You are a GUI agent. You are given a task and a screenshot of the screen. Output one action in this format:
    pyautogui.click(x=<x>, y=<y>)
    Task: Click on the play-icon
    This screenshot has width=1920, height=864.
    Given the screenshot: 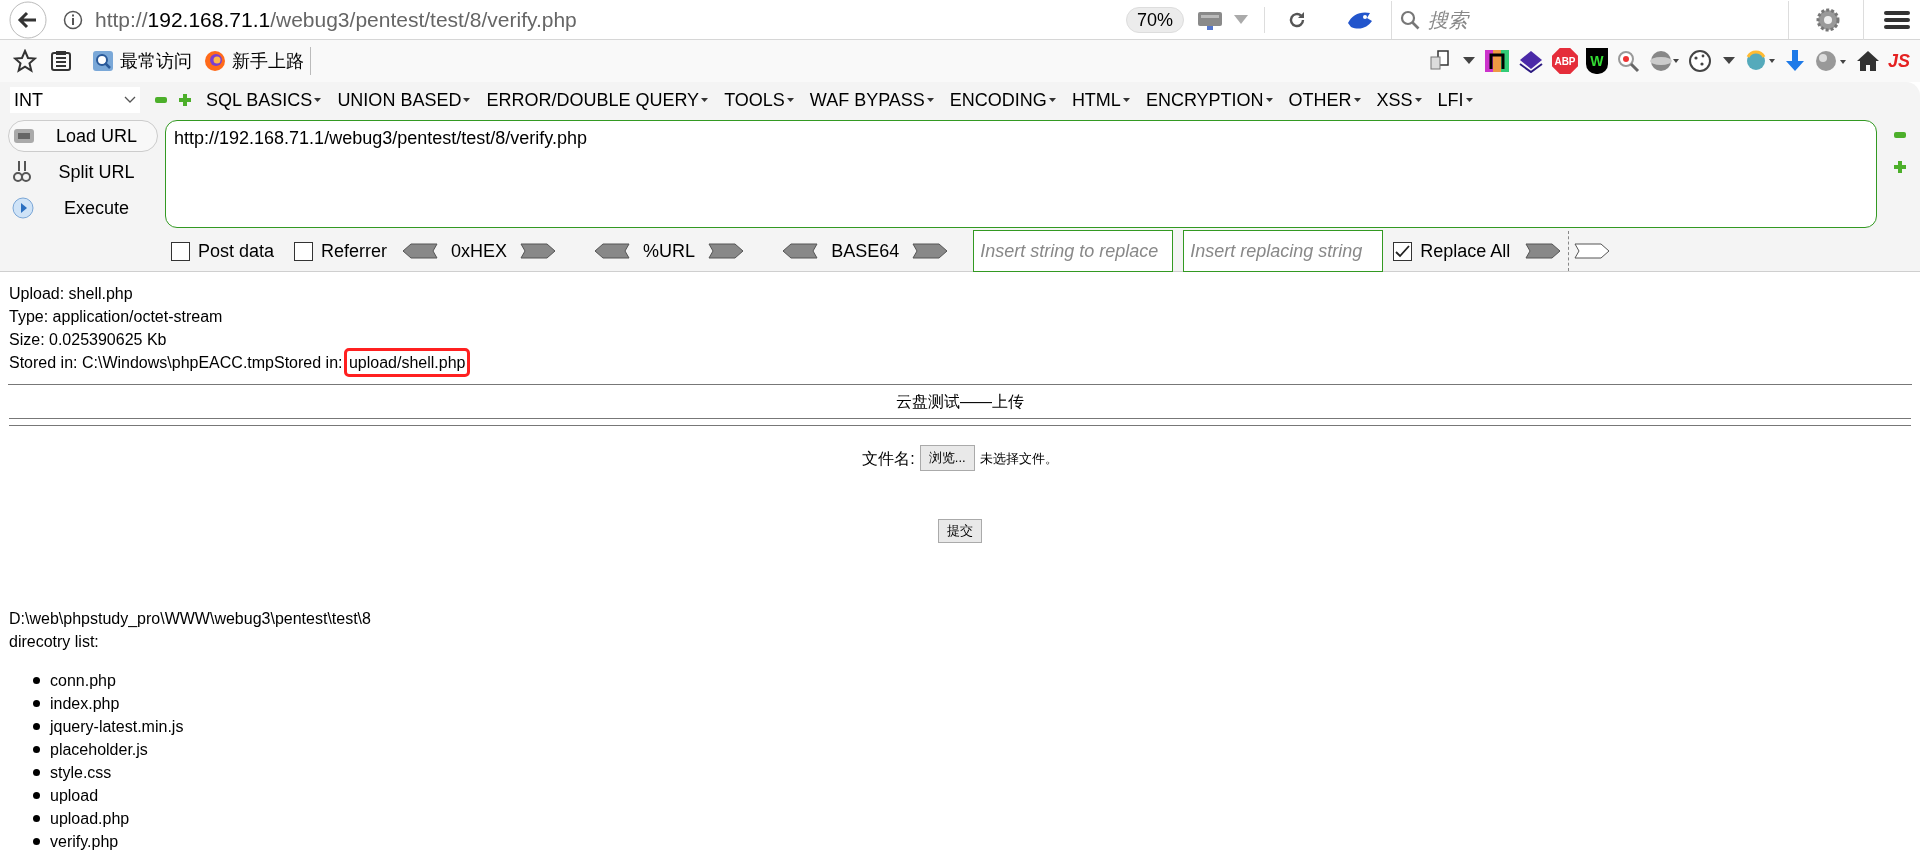 What is the action you would take?
    pyautogui.click(x=23, y=208)
    